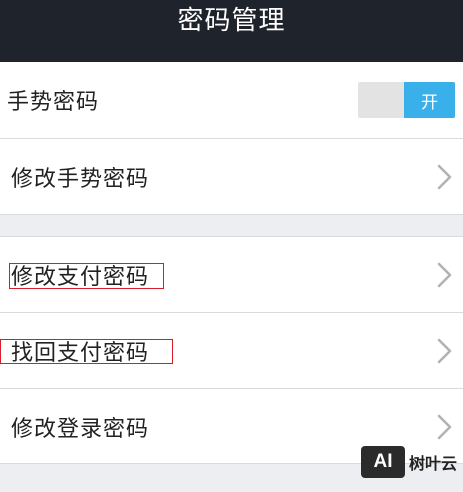 The height and width of the screenshot is (492, 463). I want to click on change-login-password-label: 修改登录密码, so click(80, 429).